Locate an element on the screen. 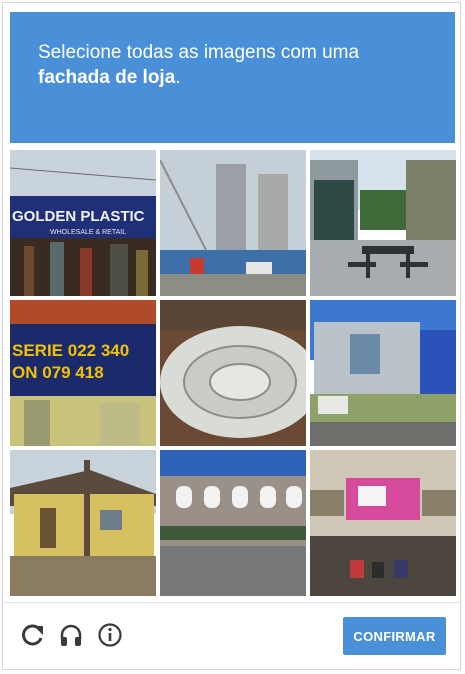  prompt-line-2: fachada de loja. is located at coordinates (234, 77).